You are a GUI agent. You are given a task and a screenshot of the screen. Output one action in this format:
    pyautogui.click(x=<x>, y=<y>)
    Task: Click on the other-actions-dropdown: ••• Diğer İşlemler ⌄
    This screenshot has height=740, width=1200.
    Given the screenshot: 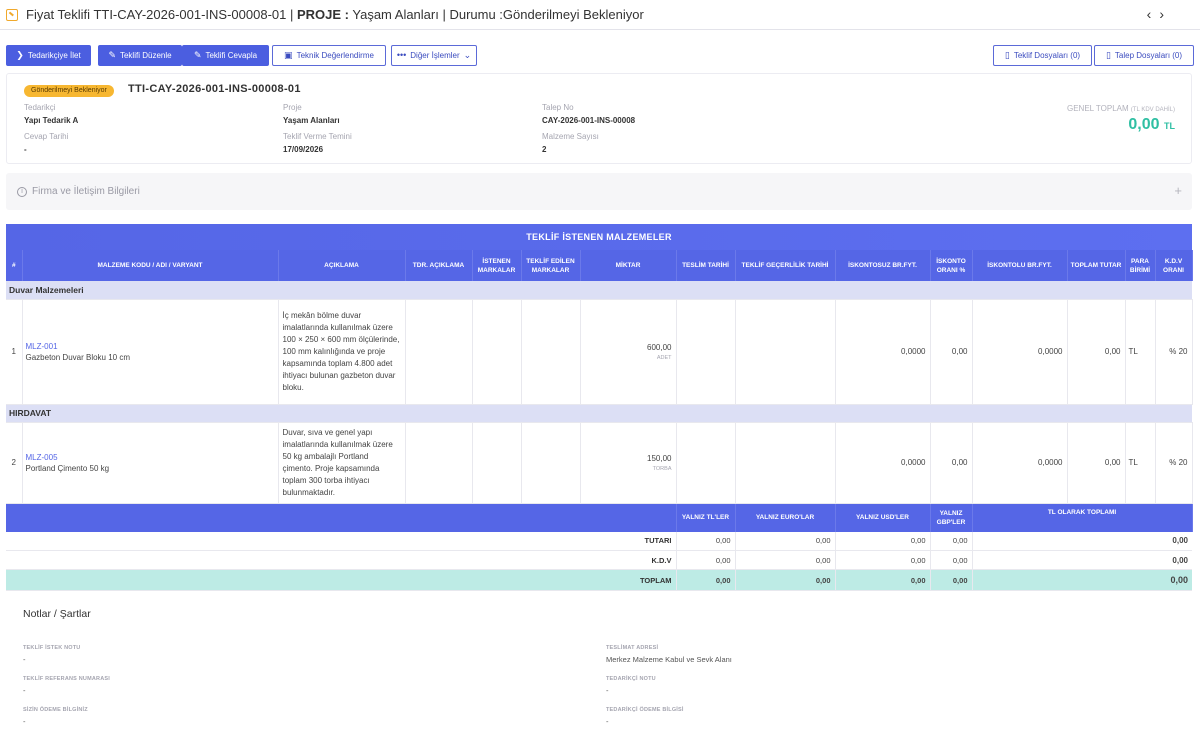 What is the action you would take?
    pyautogui.click(x=434, y=55)
    